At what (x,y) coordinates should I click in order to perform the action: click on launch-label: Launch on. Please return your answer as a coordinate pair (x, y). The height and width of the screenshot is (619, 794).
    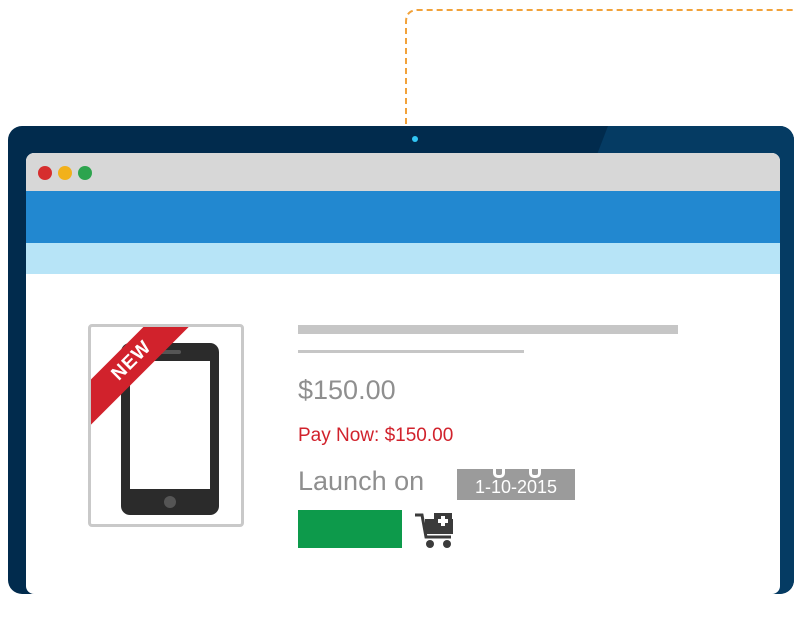
    Looking at the image, I should click on (361, 481).